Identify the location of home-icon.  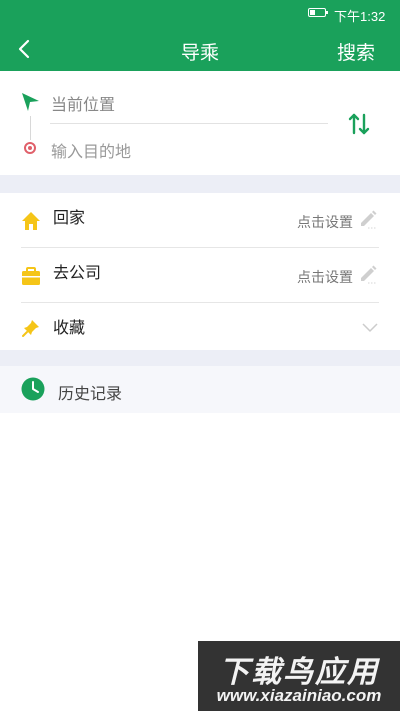
(31, 221).